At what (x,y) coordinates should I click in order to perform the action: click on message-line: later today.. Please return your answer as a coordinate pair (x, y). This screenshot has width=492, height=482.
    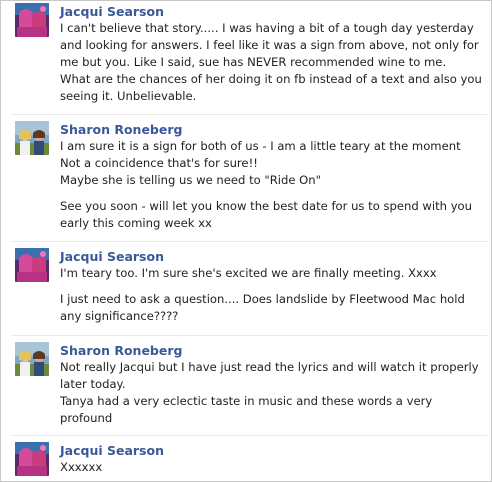
    Looking at the image, I should click on (93, 384).